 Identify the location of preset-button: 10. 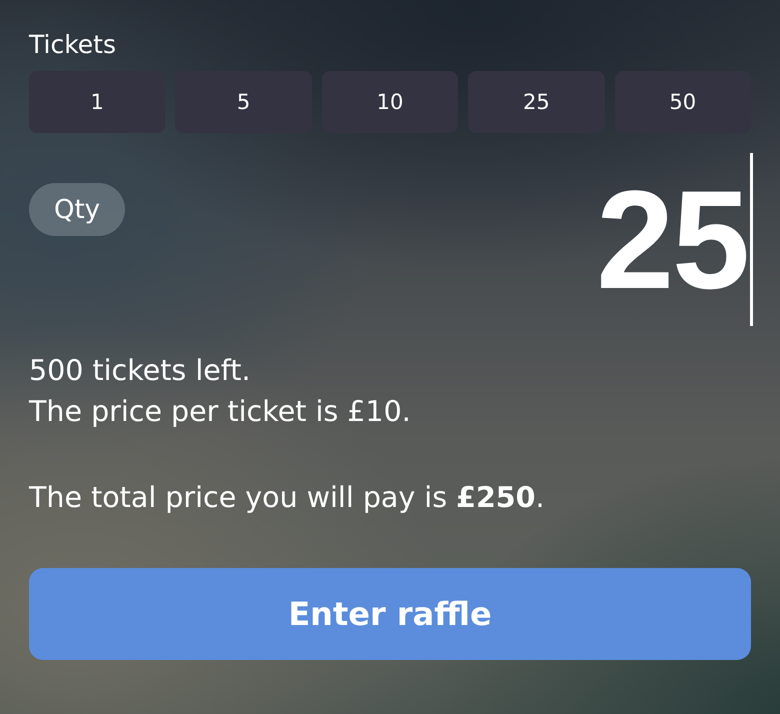
(390, 102).